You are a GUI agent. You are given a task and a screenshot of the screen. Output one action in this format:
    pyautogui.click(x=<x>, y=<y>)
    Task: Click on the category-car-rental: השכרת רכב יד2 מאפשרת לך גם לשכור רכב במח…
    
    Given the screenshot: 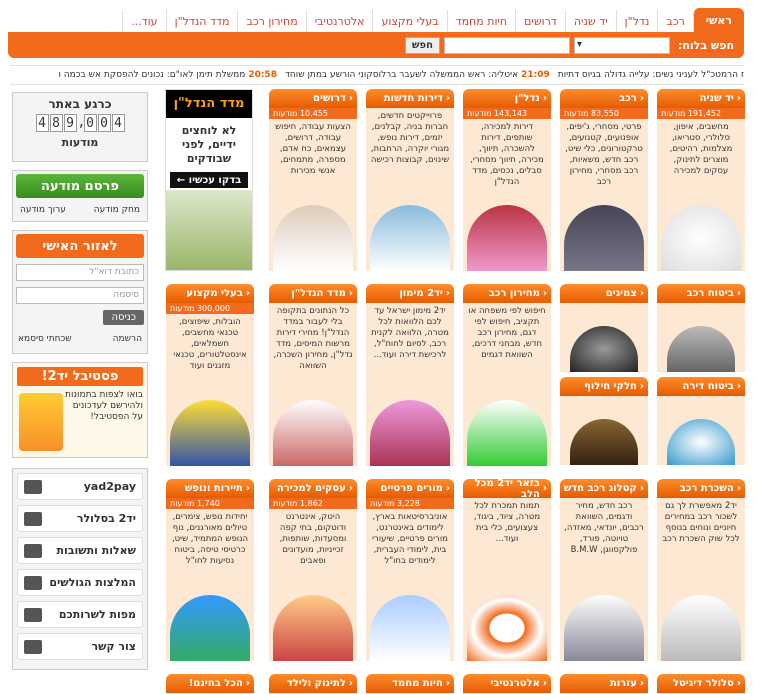 What is the action you would take?
    pyautogui.click(x=701, y=570)
    